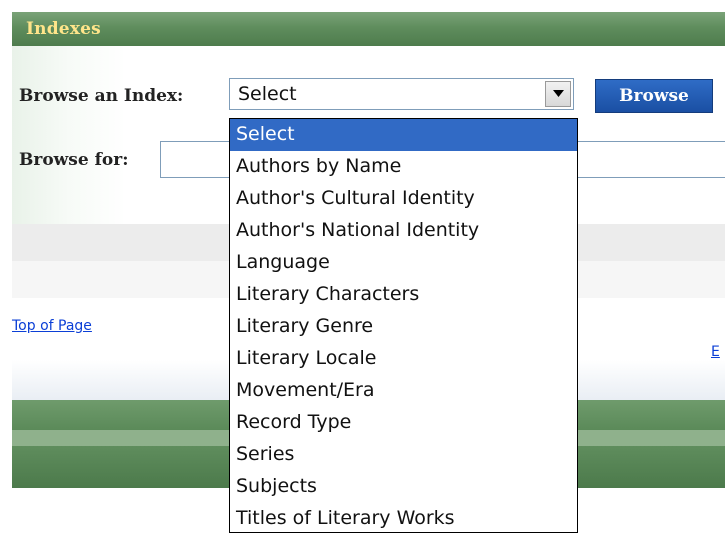  Describe the element at coordinates (403, 199) in the screenshot. I see `dropdown-option-authors-cultural-identity: Author's Cultural Identity` at that location.